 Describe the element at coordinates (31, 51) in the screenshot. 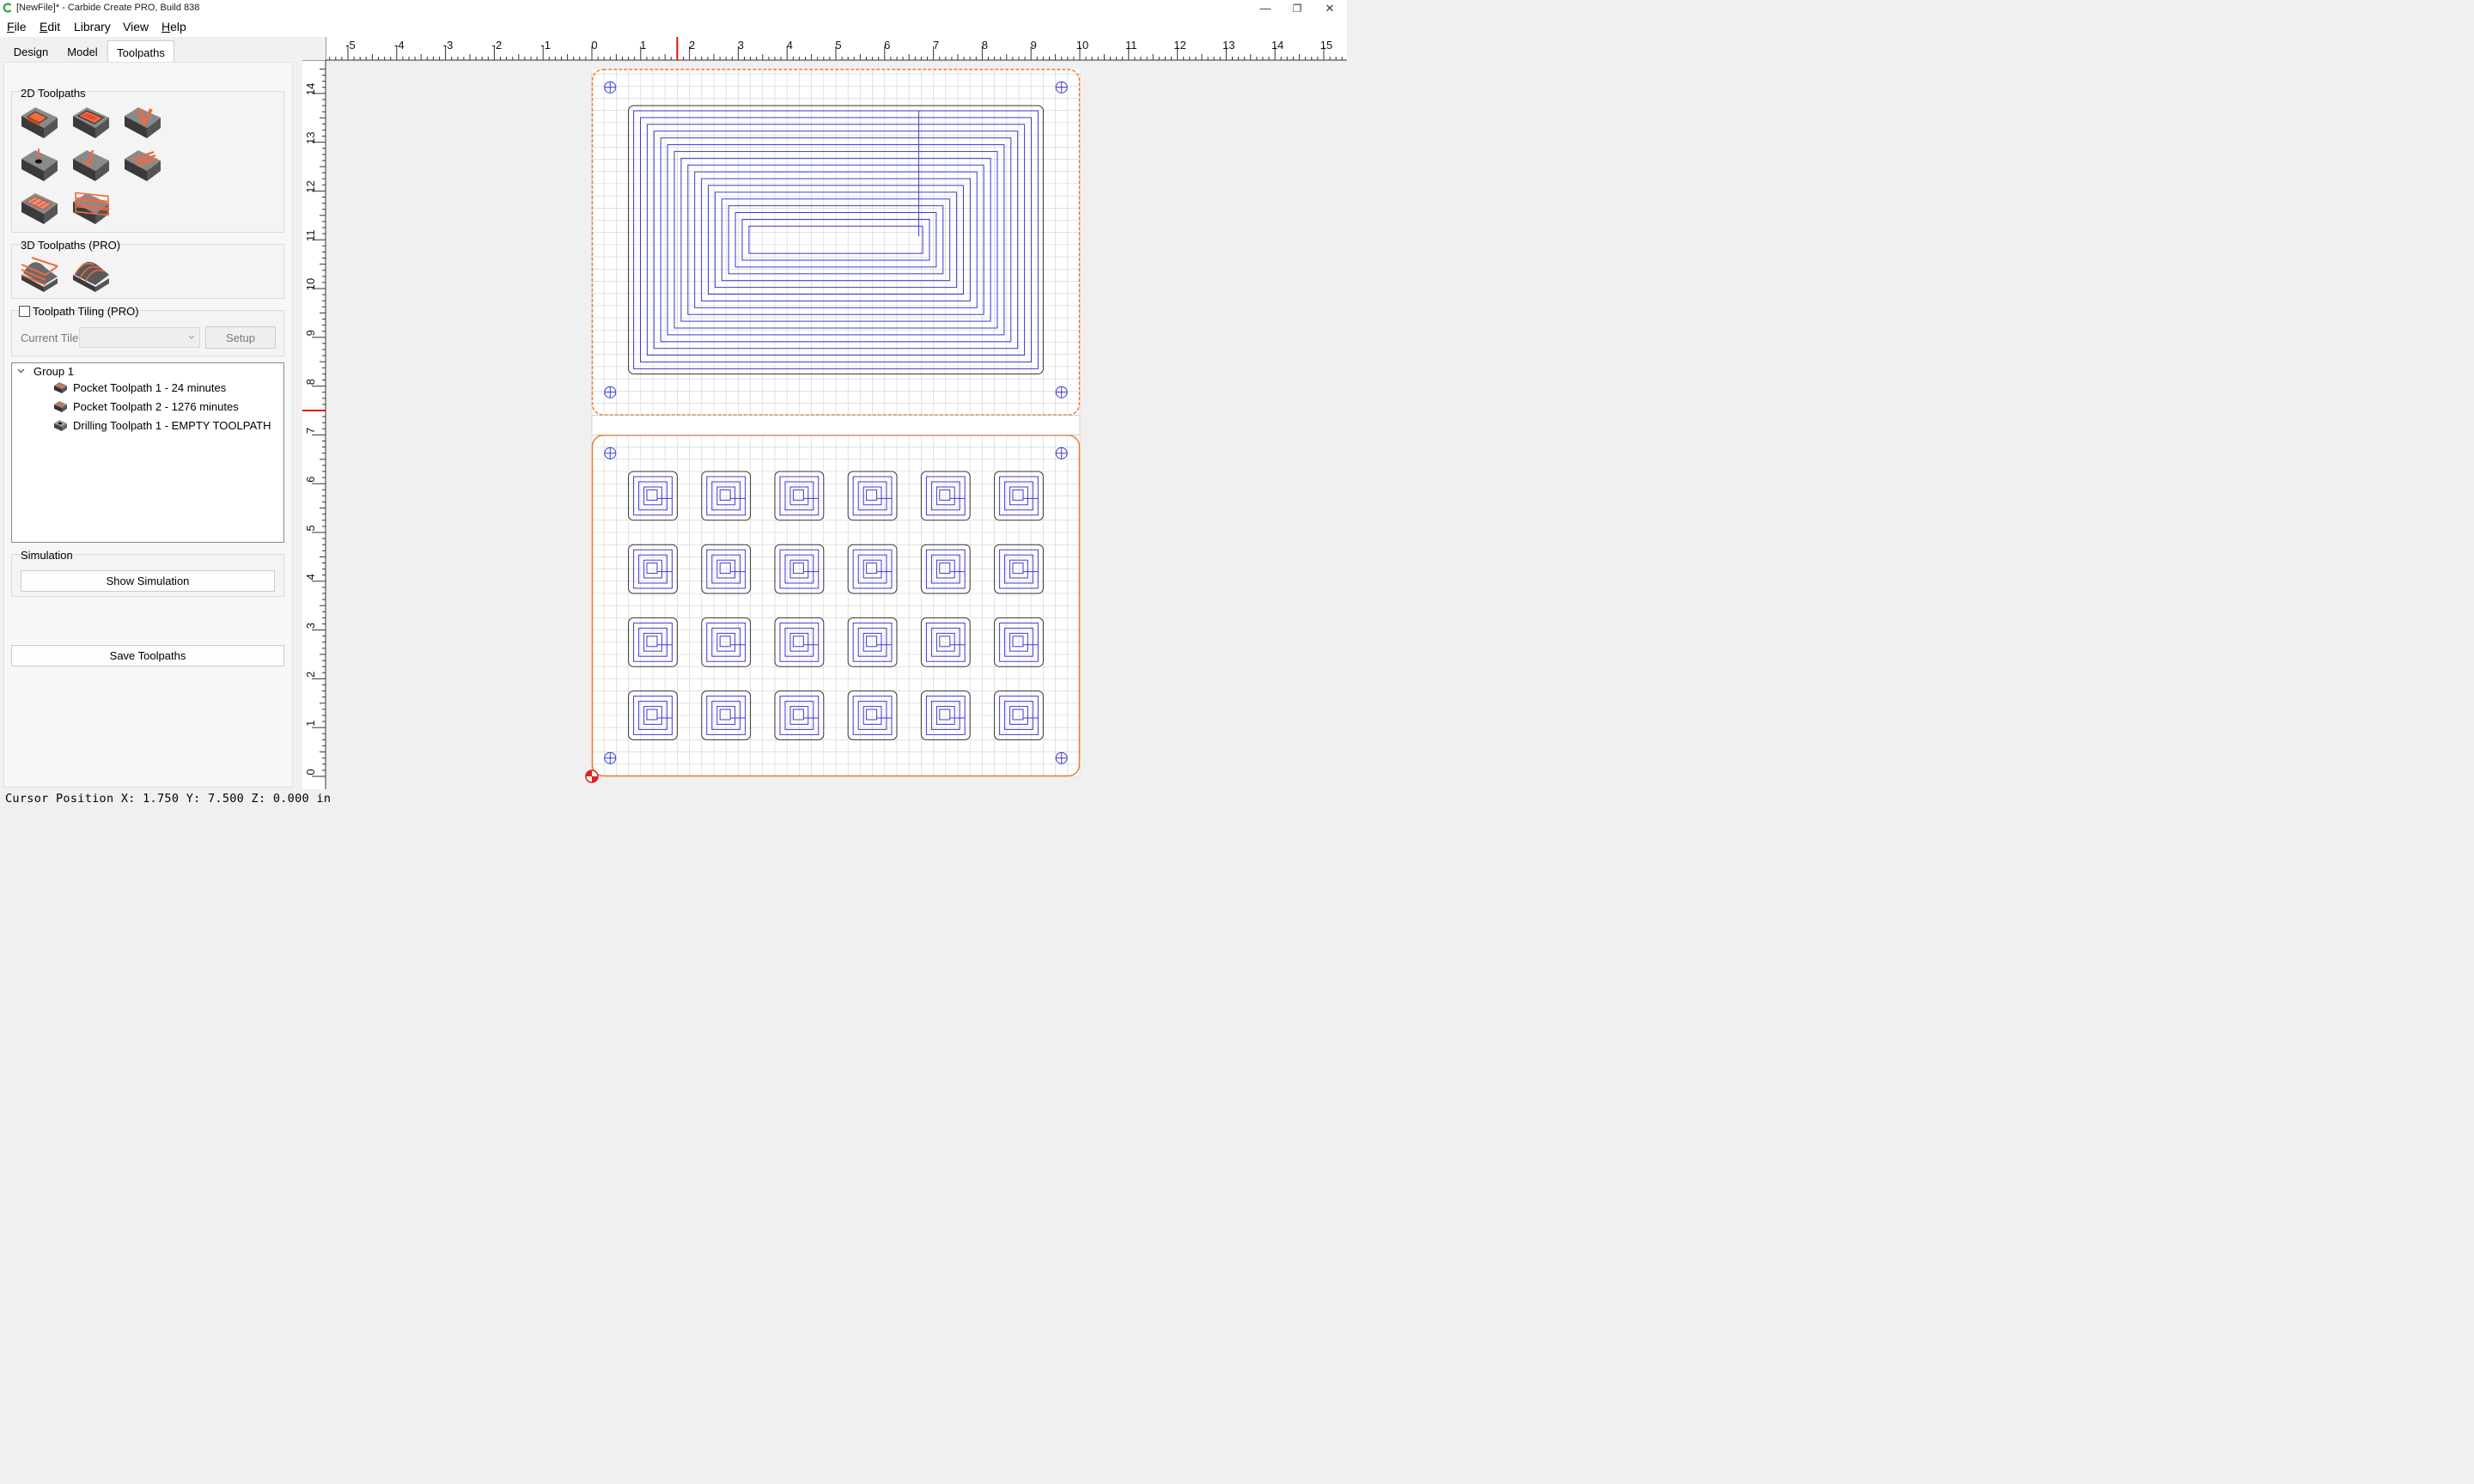

I see `tab-design: Design` at that location.